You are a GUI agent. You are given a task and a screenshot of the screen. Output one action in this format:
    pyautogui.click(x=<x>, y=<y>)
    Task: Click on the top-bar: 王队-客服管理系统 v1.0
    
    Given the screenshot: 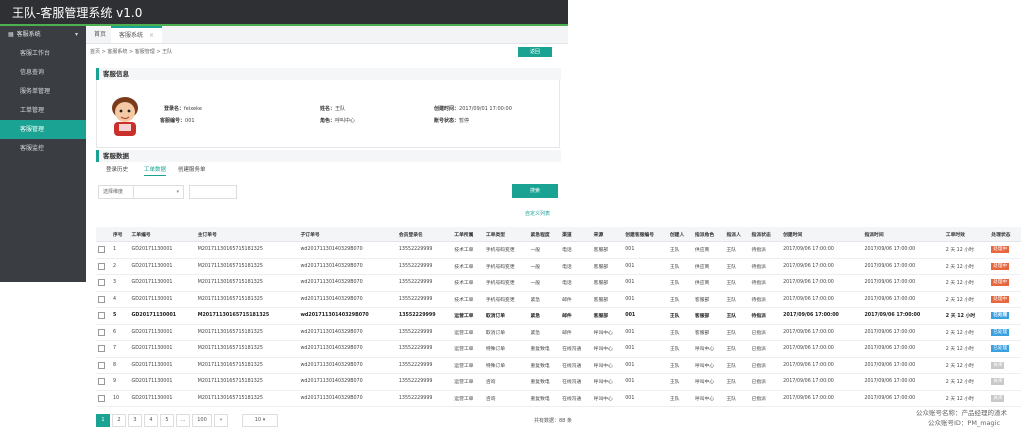 What is the action you would take?
    pyautogui.click(x=284, y=13)
    